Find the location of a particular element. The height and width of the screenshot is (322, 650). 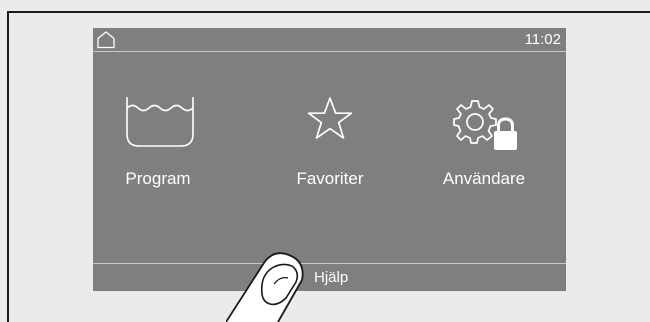

program-tile: Program is located at coordinates (158, 146).